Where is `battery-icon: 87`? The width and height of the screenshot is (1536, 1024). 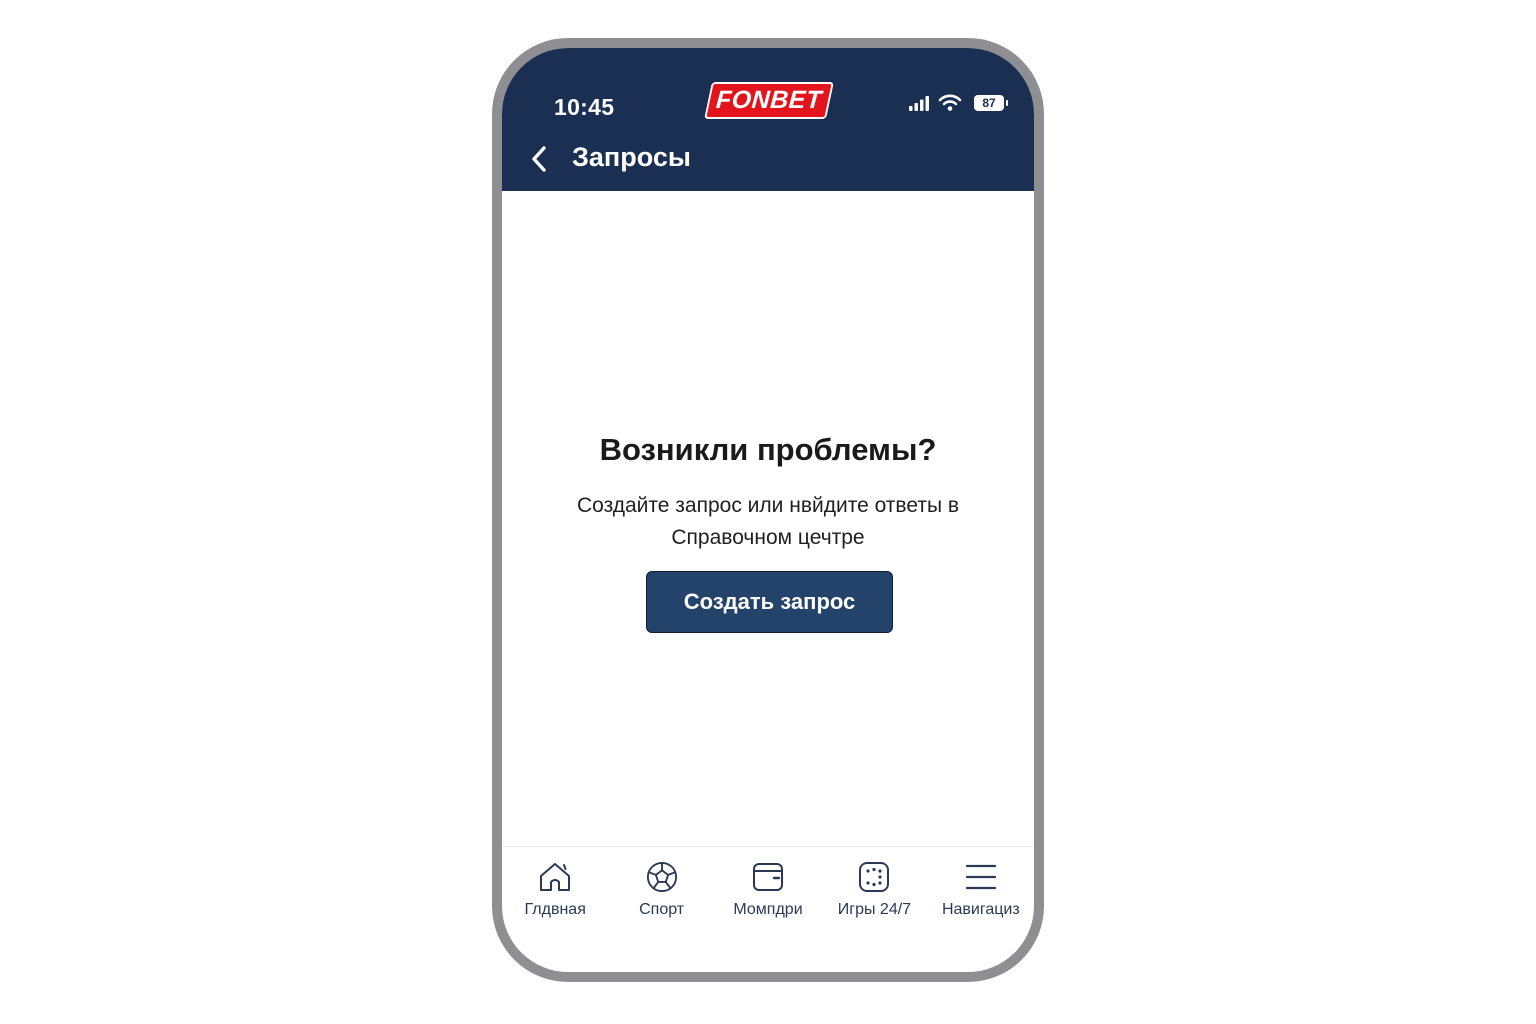 battery-icon: 87 is located at coordinates (991, 102).